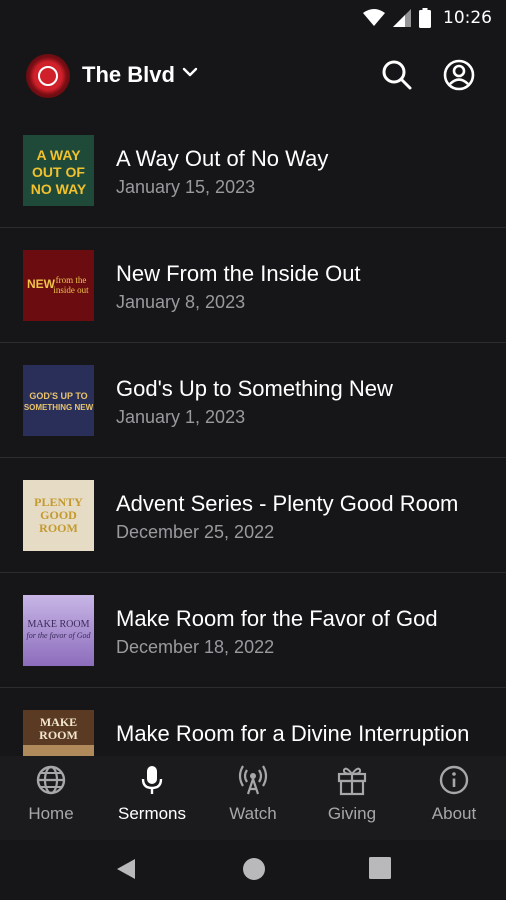 Image resolution: width=506 pixels, height=900 pixels. What do you see at coordinates (352, 781) in the screenshot?
I see `gift-icon` at bounding box center [352, 781].